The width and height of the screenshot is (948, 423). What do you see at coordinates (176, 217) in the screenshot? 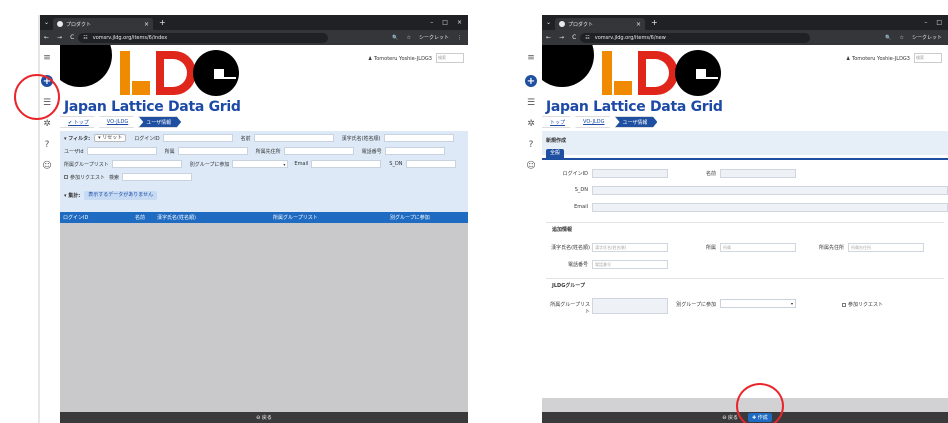
I see `column-kanji-name: 漢字氏名(姓名順)` at bounding box center [176, 217].